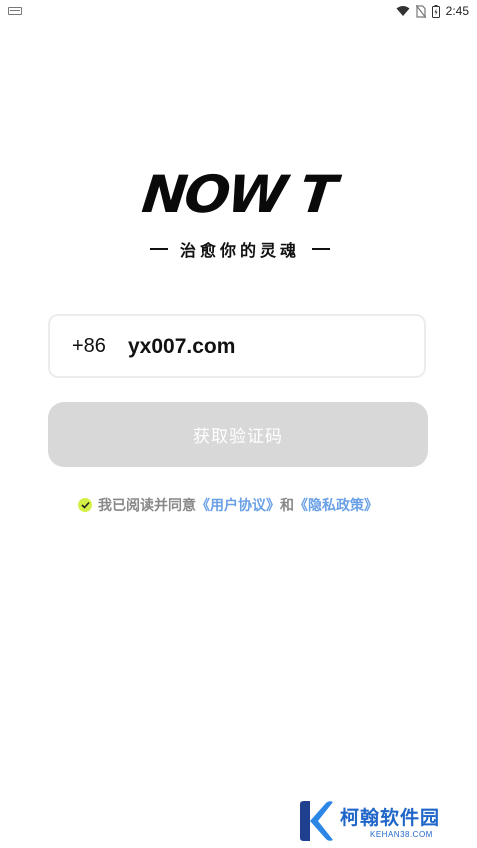 The width and height of the screenshot is (477, 848). Describe the element at coordinates (435, 11) in the screenshot. I see `battery-icon` at that location.